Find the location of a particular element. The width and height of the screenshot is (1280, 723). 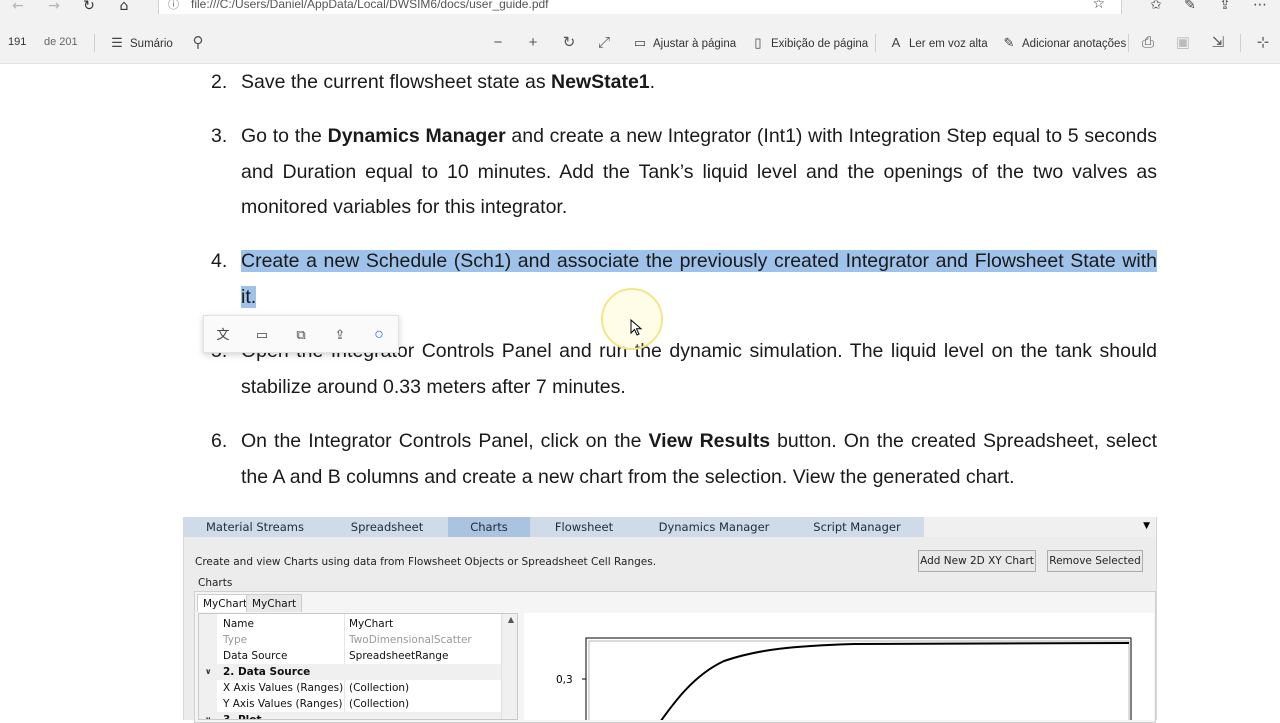

property-category: ∨ 2. Data Source is located at coordinates (350, 672).